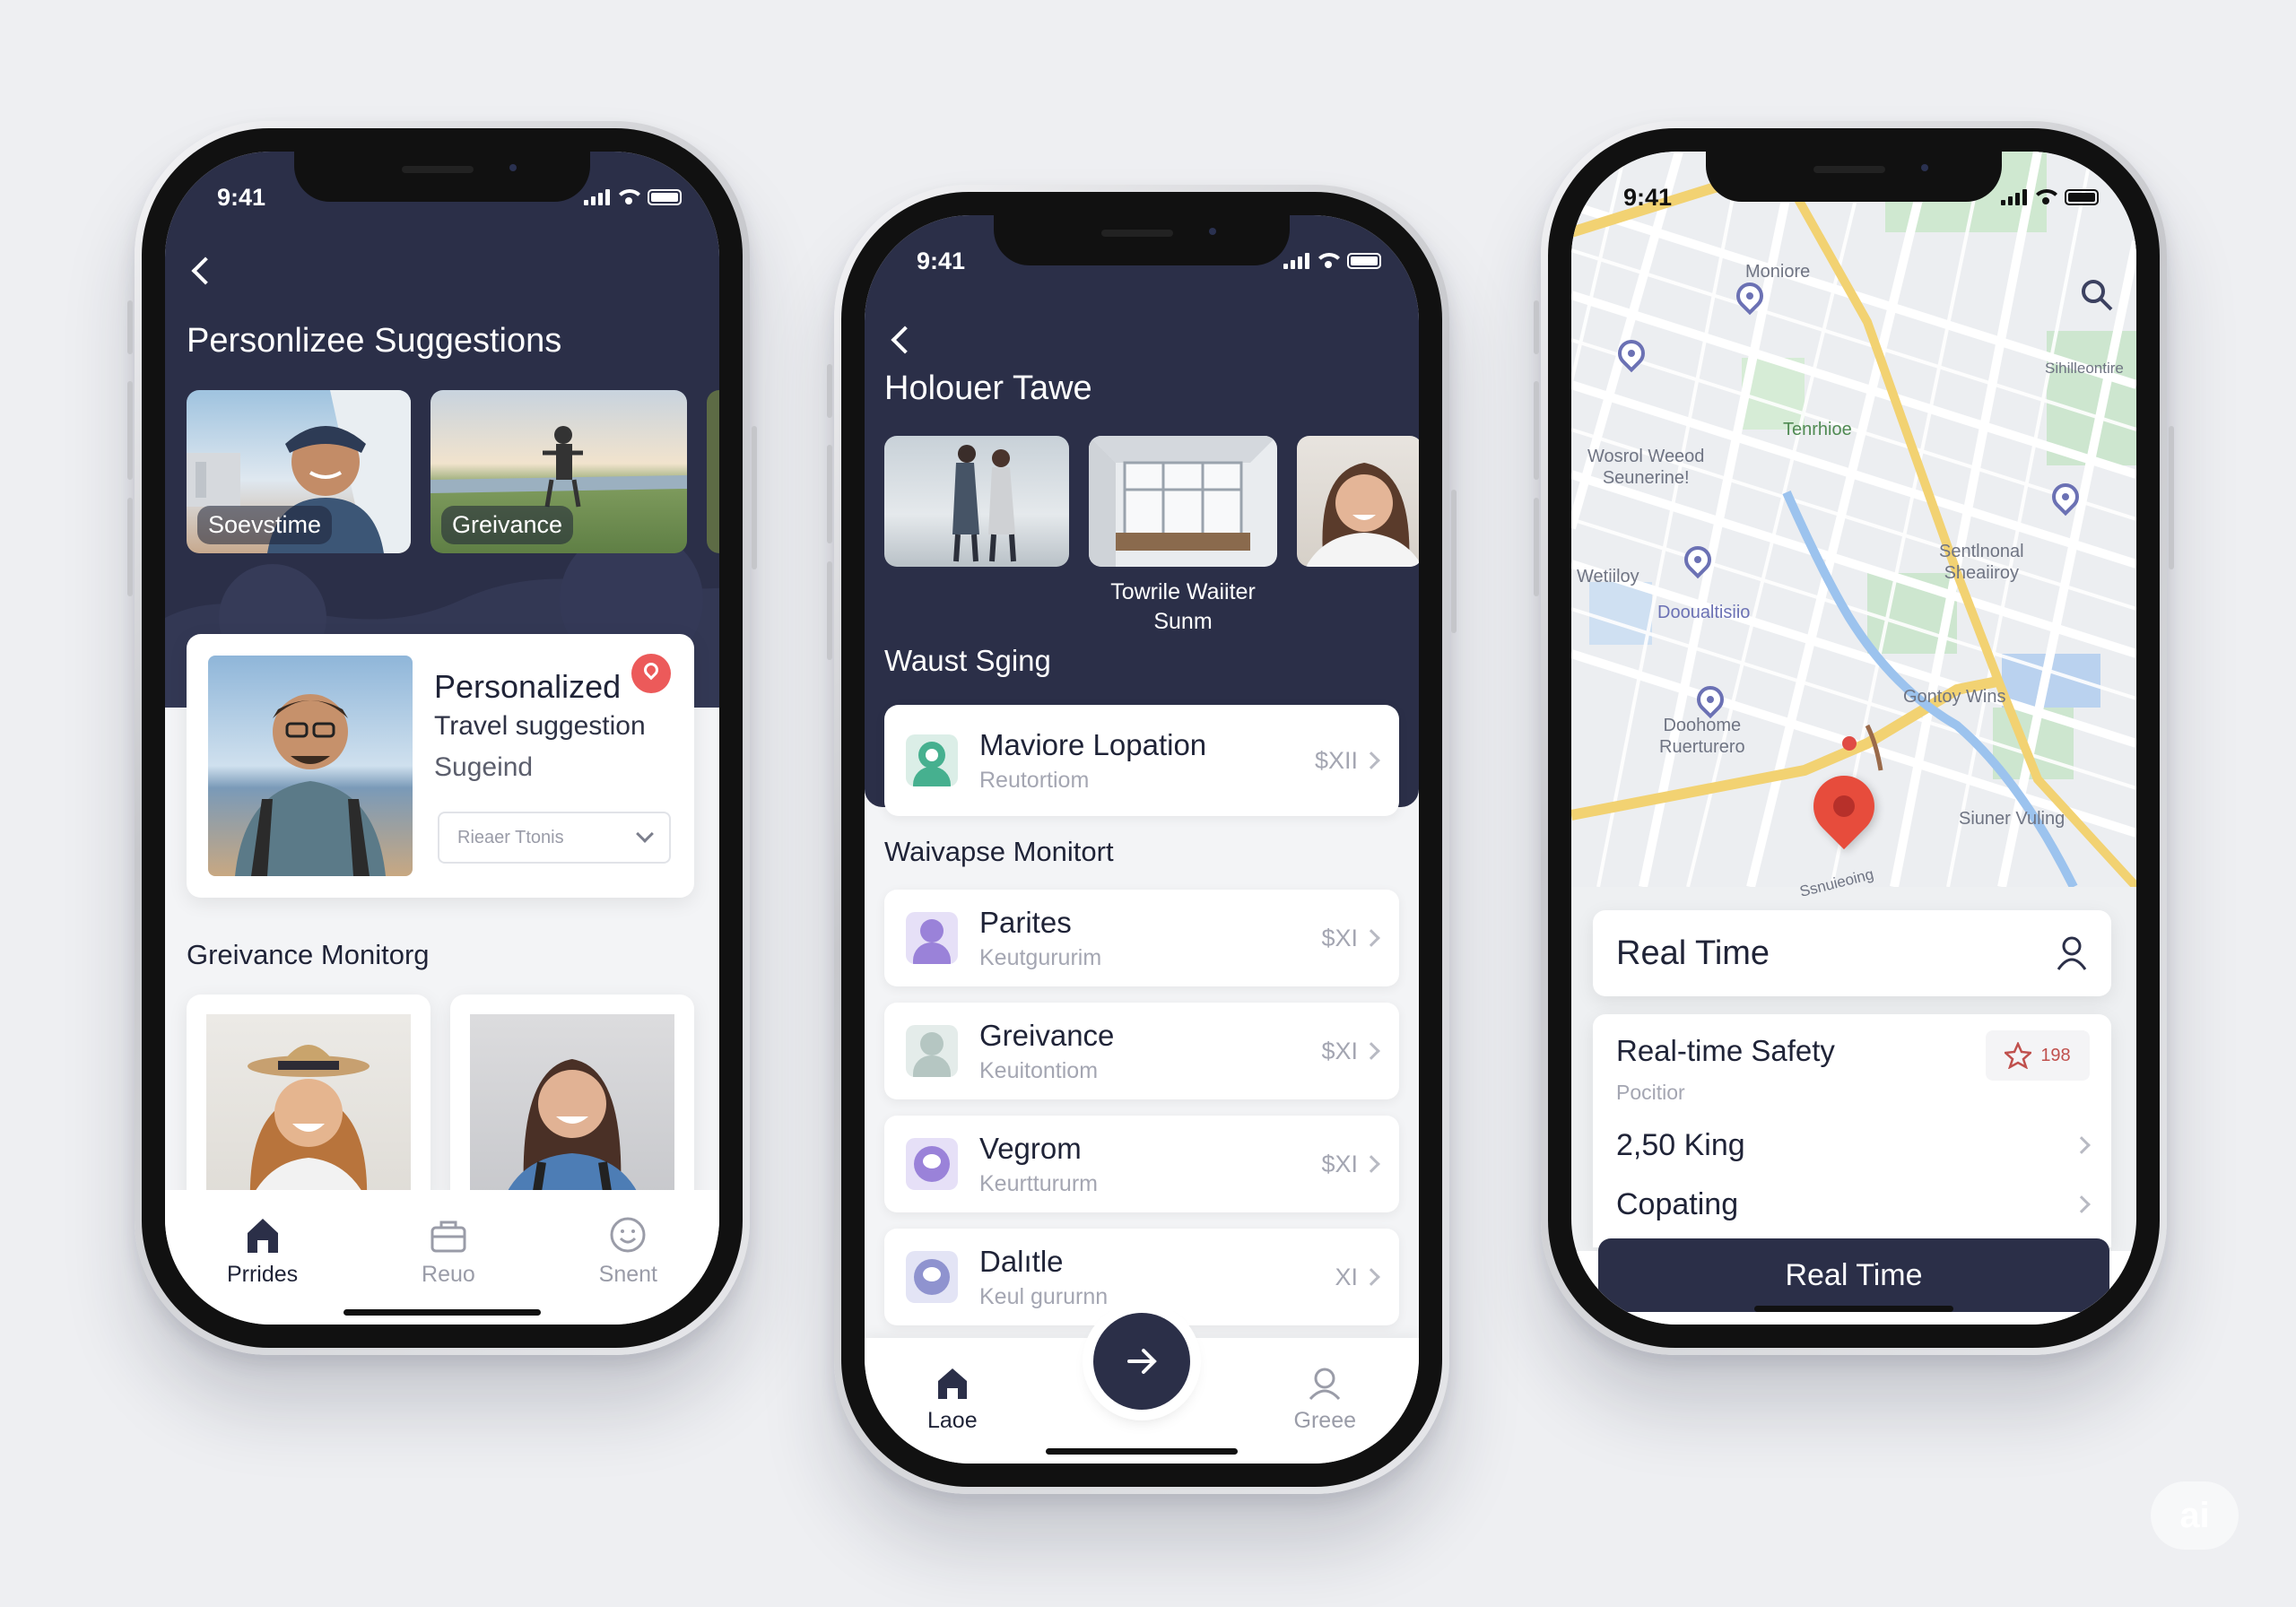 The height and width of the screenshot is (1607, 2296). What do you see at coordinates (999, 852) in the screenshot?
I see `section-title-2: Waivapse Monitort` at bounding box center [999, 852].